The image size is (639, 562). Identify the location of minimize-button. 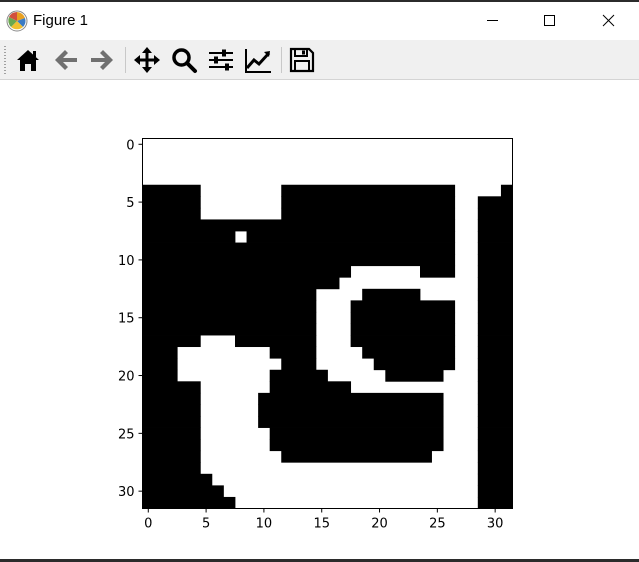
(492, 21).